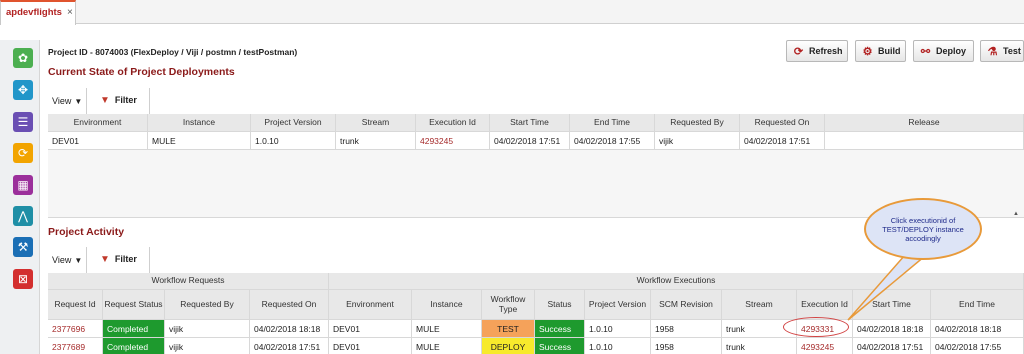  Describe the element at coordinates (1002, 51) in the screenshot. I see `test-button: ⚗ Test` at that location.